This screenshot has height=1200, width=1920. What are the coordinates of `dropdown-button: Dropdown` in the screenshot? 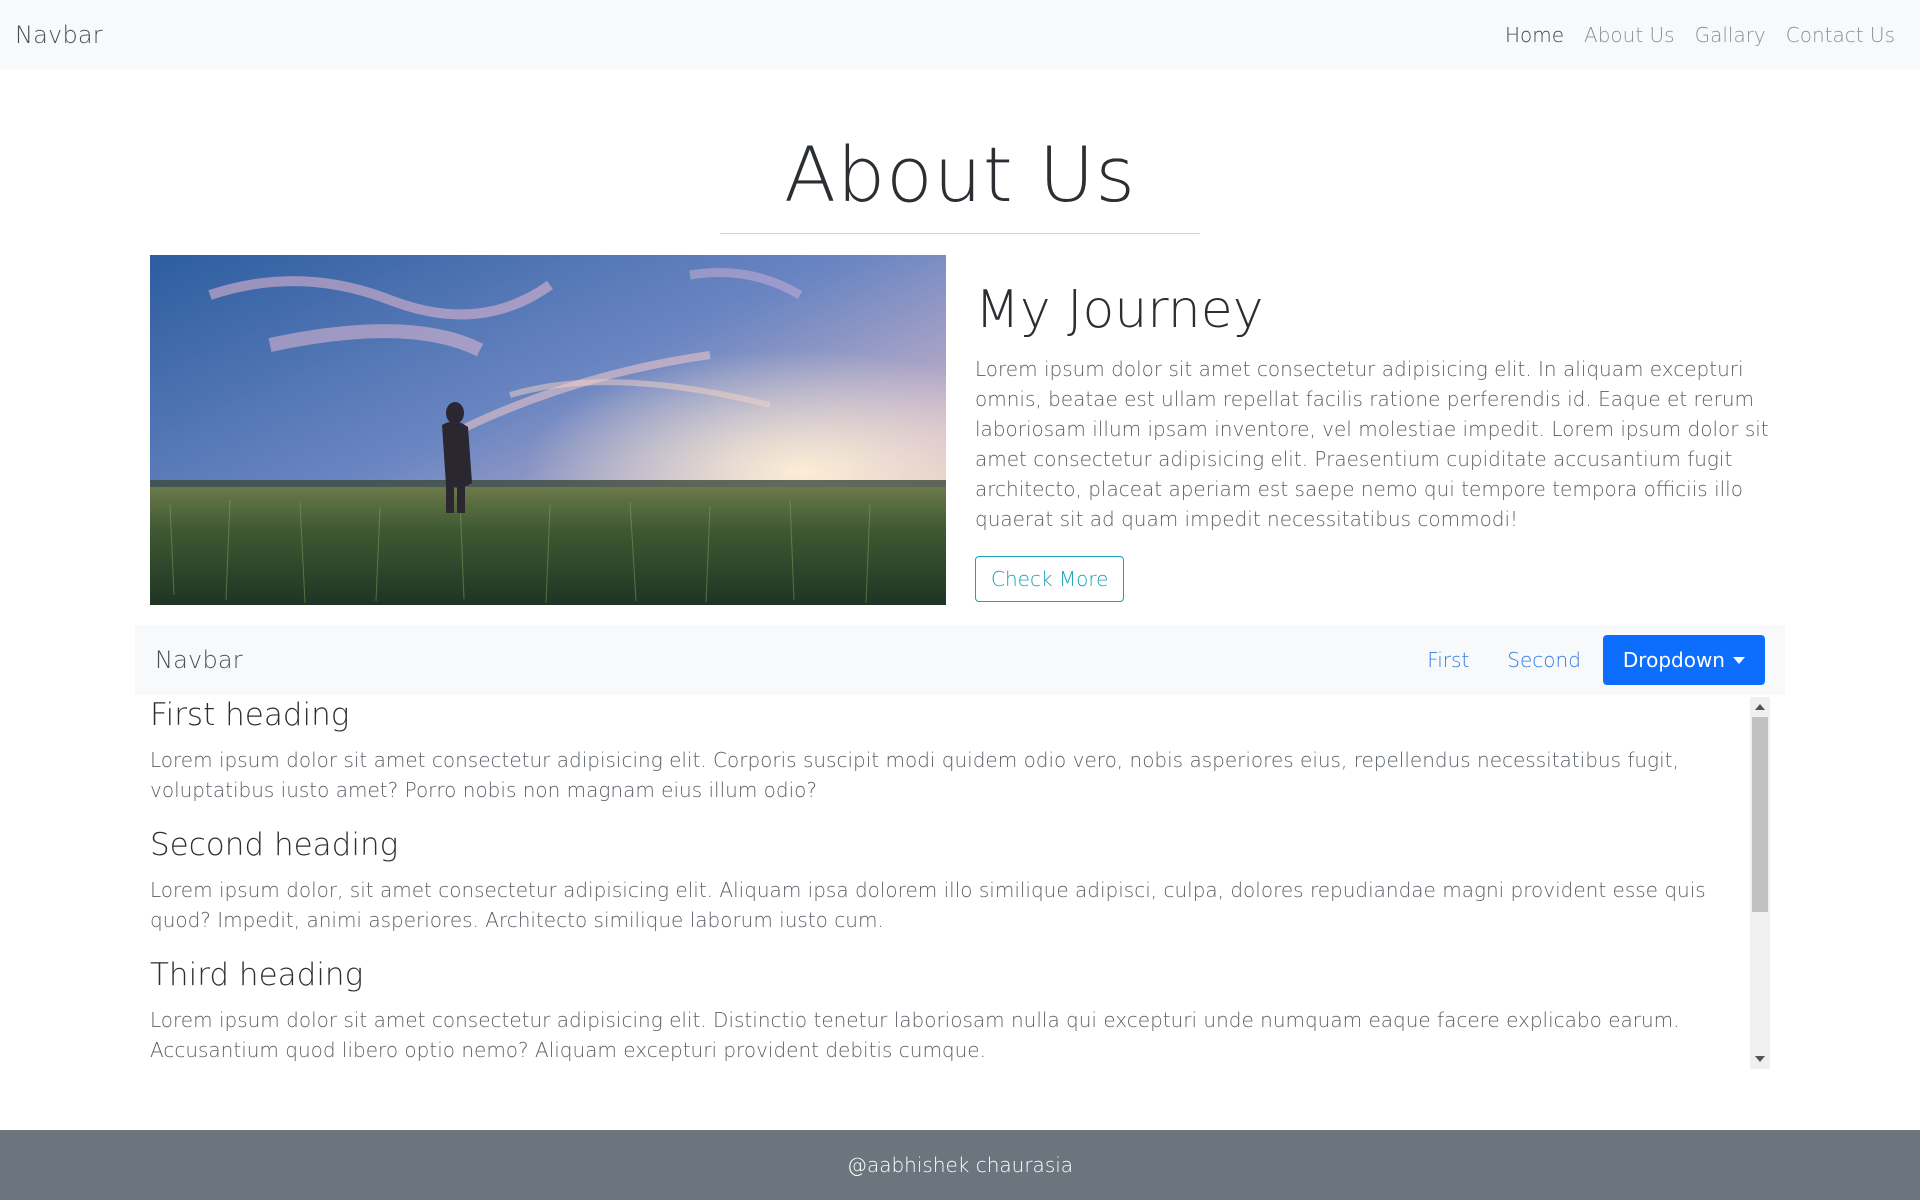 It's located at (1683, 660).